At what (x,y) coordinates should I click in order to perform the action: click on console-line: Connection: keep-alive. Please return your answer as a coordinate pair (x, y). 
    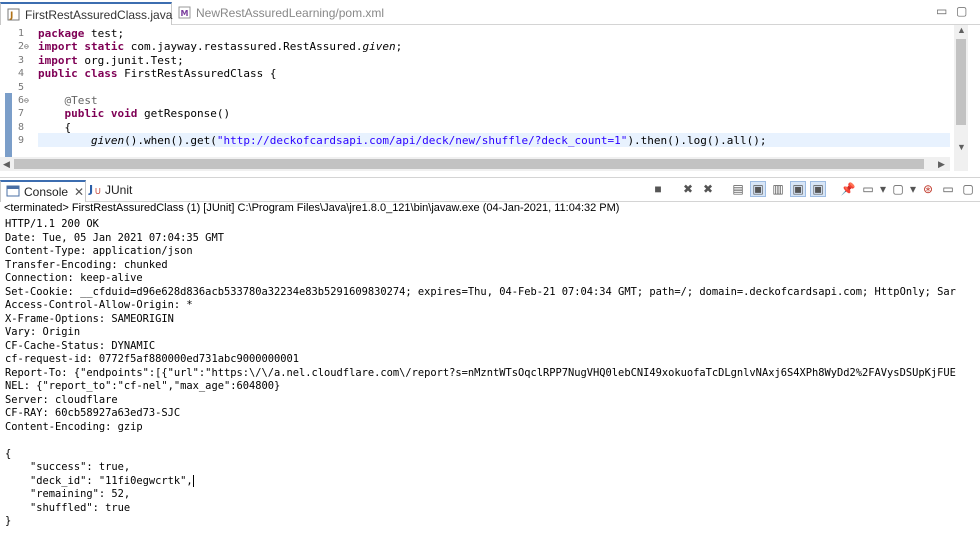
    Looking at the image, I should click on (74, 278).